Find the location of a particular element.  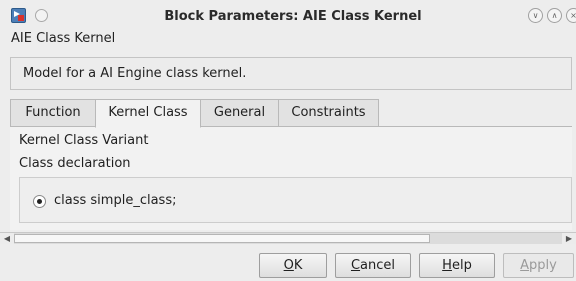

class-option-label: class simple_class; is located at coordinates (115, 200).